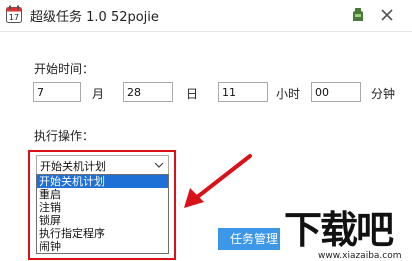 The height and width of the screenshot is (261, 412). I want to click on watermark-logo: 下载吧 www.xiazaiba.com, so click(346, 234).